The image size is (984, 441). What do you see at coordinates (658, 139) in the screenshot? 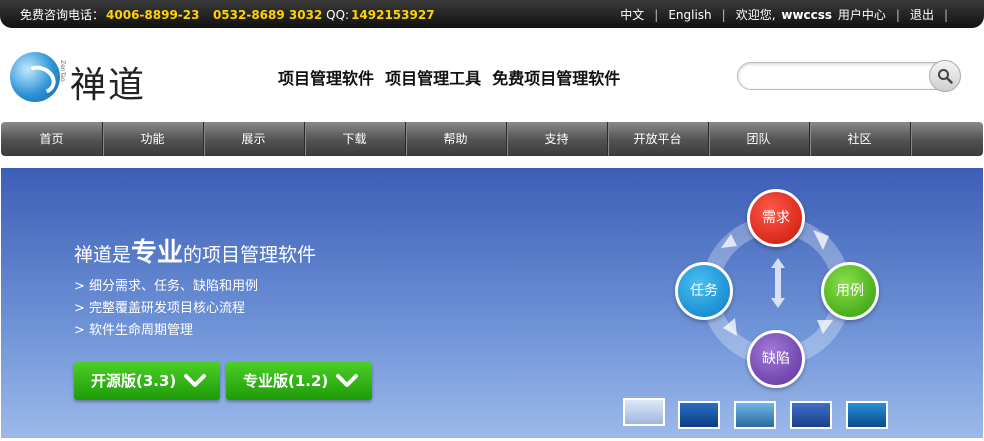
I see `nav-item-open-platform: 开放平台` at bounding box center [658, 139].